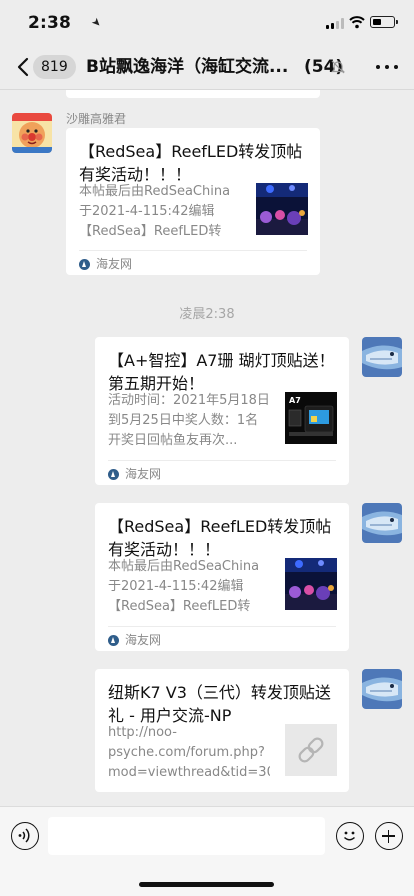 Image resolution: width=414 pixels, height=896 pixels. Describe the element at coordinates (54, 67) in the screenshot. I see `unread-count-badge: 819` at that location.